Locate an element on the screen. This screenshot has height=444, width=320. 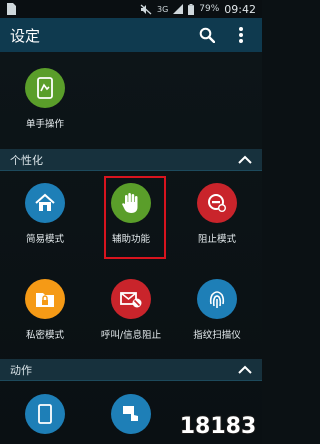
watermark-text: 18183 is located at coordinates (218, 426).